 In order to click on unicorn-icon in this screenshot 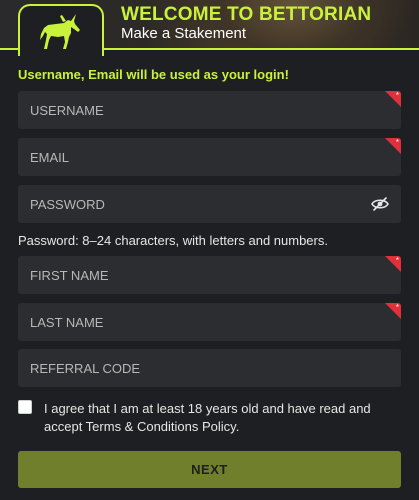, I will do `click(60, 31)`.